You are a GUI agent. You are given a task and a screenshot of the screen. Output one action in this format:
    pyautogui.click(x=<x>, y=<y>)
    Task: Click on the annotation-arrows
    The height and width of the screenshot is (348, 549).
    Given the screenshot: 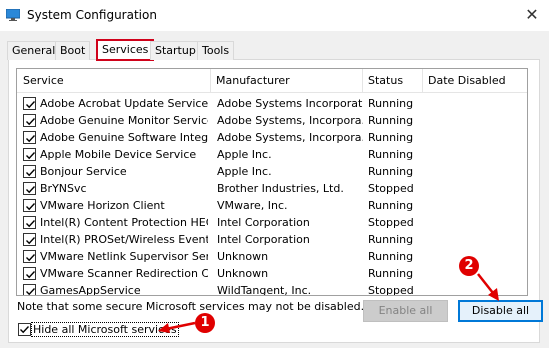 What is the action you would take?
    pyautogui.click(x=328, y=303)
    